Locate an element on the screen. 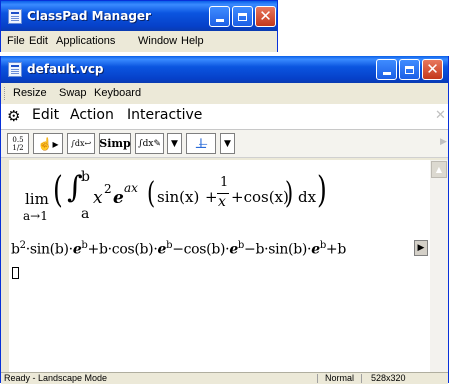  chevron-up-icon: ▲ is located at coordinates (439, 169).